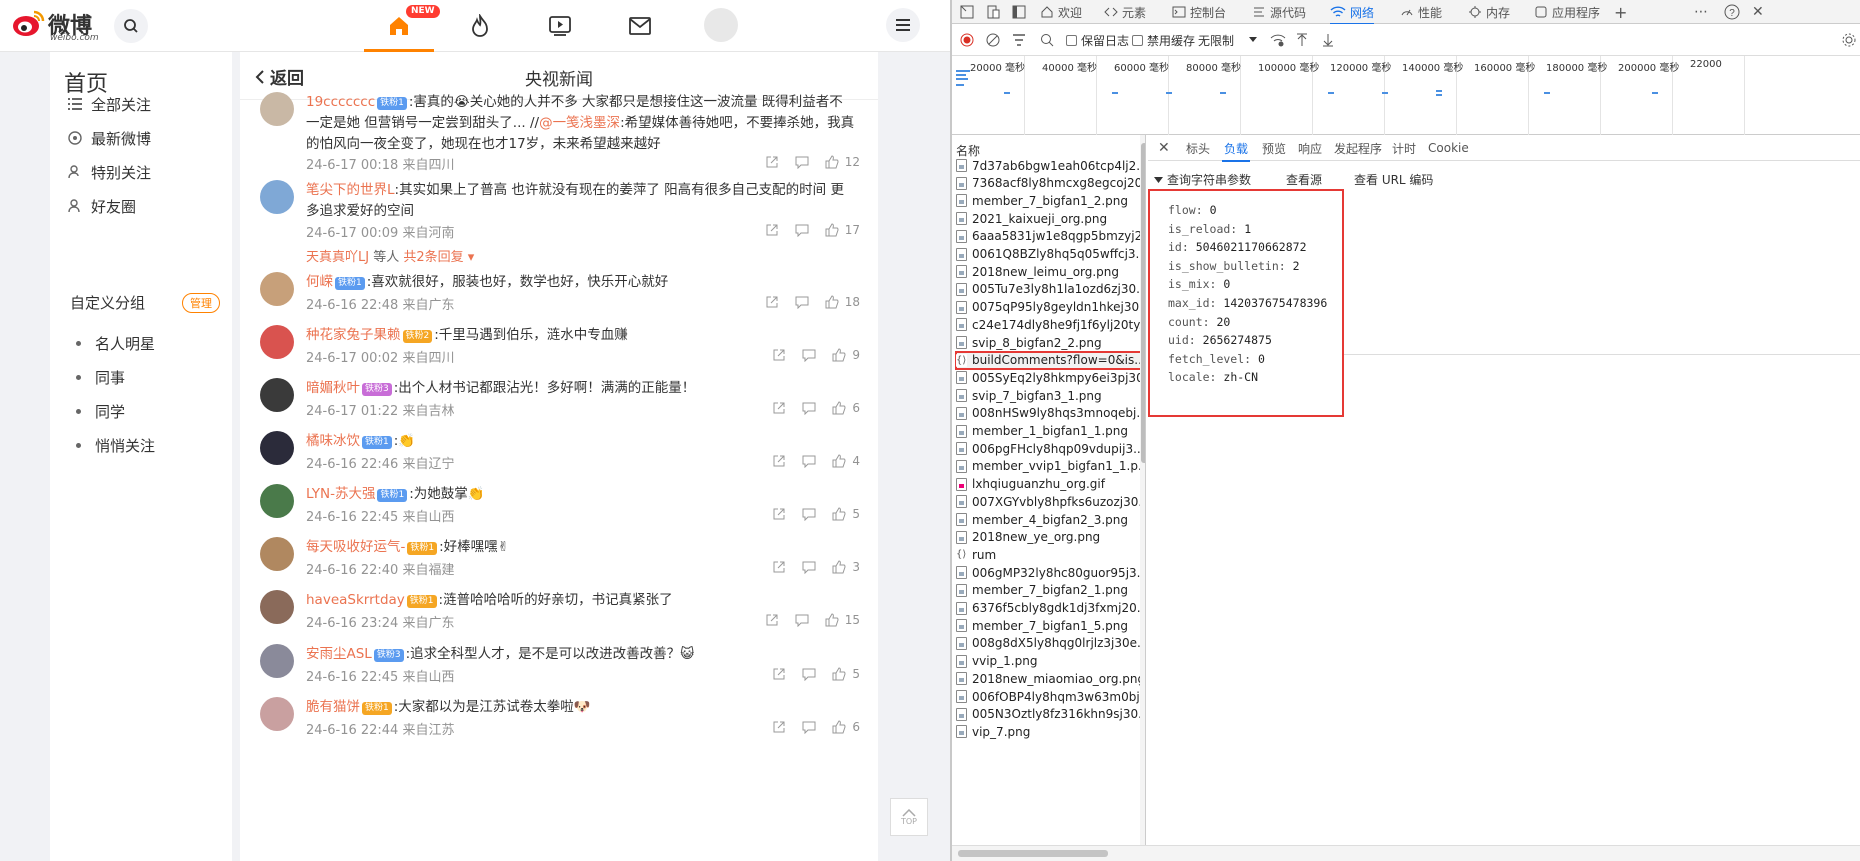 The image size is (1860, 861). What do you see at coordinates (115, 343) in the screenshot?
I see `group-item: 名人明星` at bounding box center [115, 343].